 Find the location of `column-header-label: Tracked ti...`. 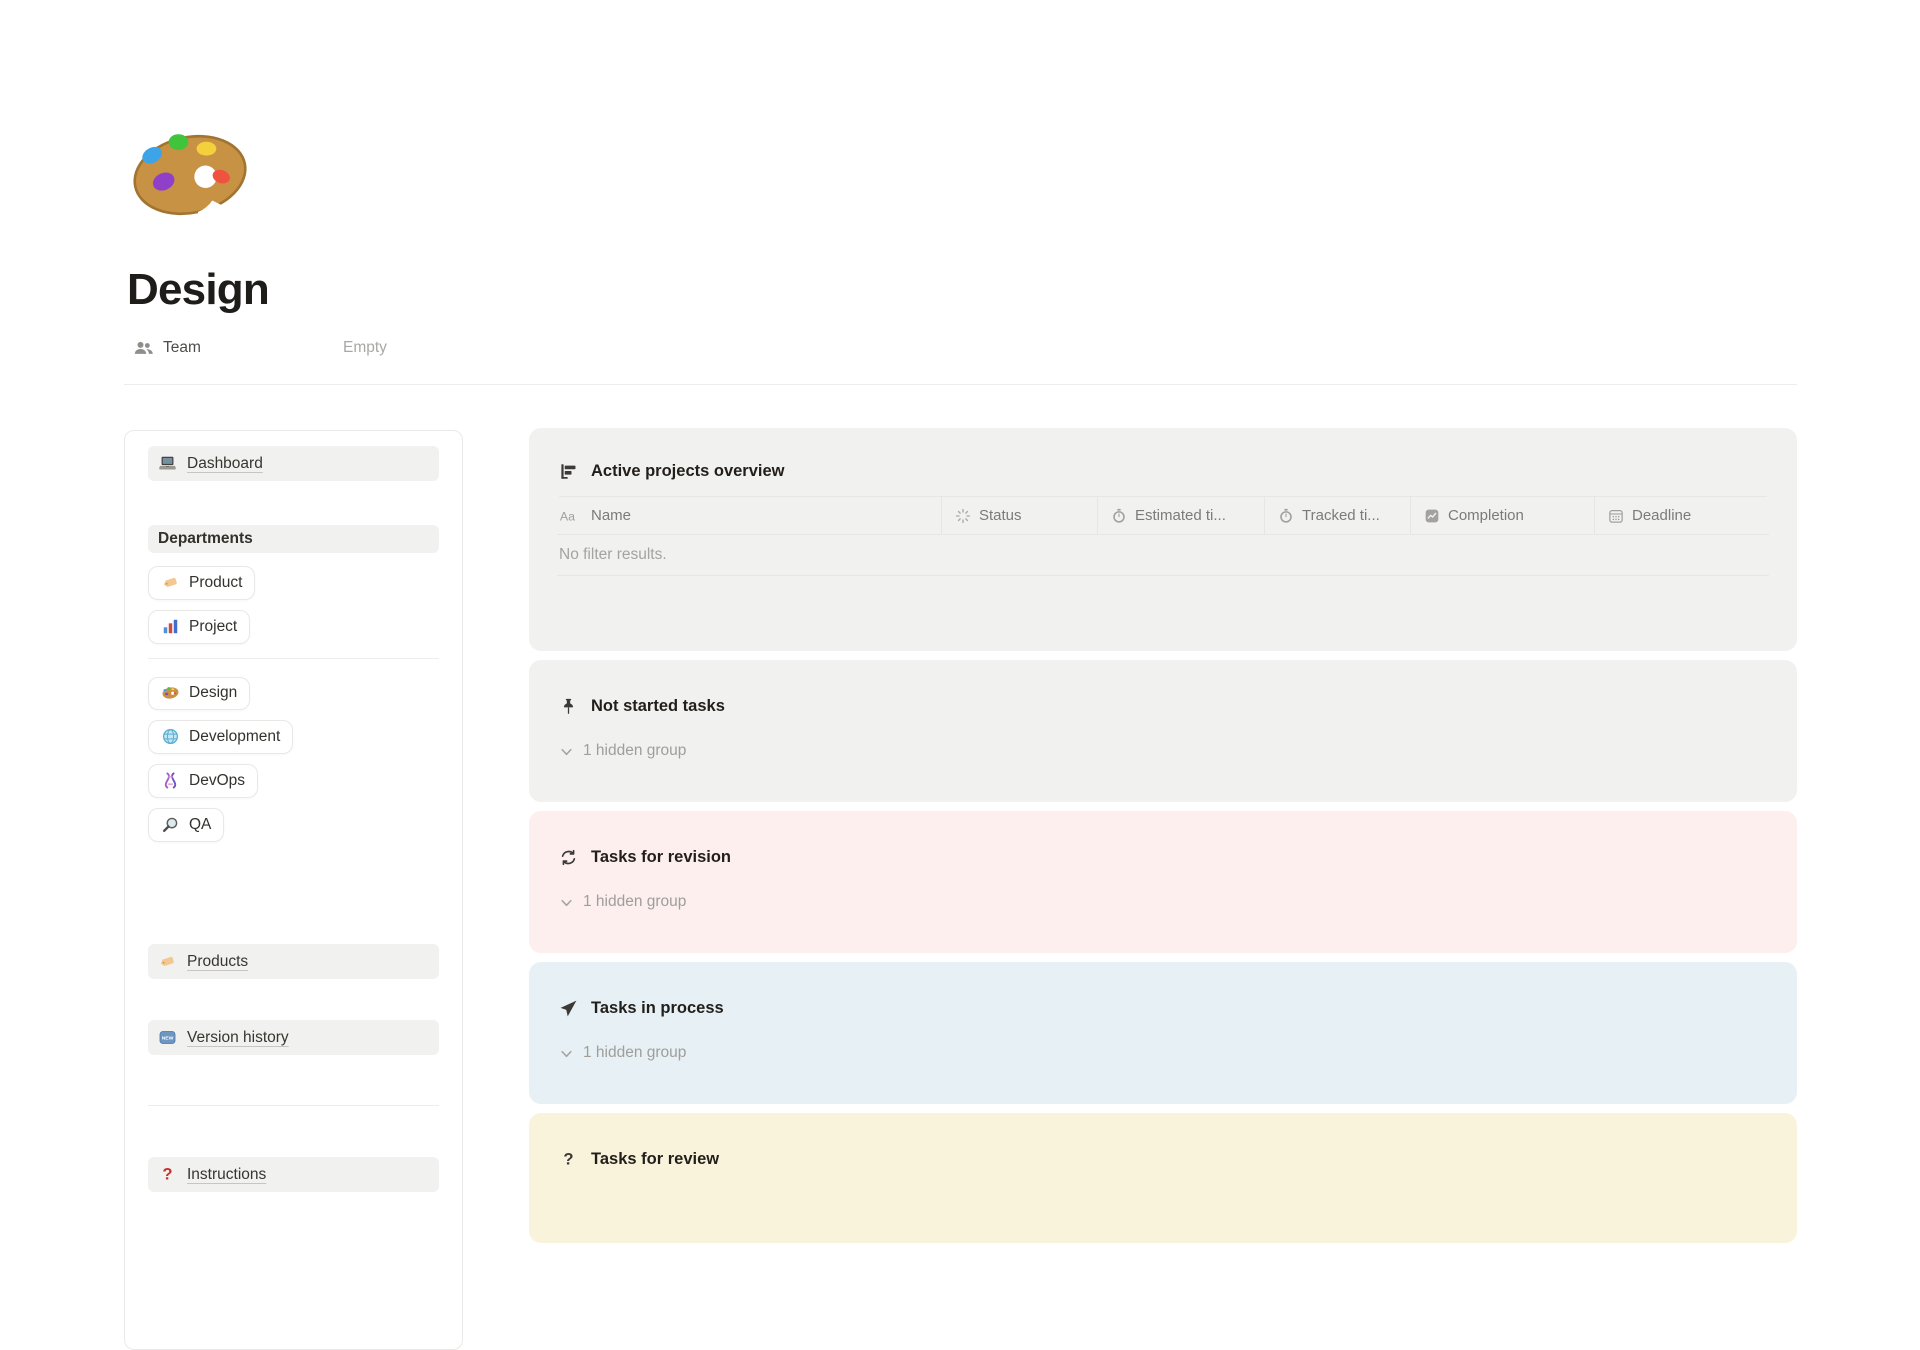

column-header-label: Tracked ti... is located at coordinates (1341, 515).